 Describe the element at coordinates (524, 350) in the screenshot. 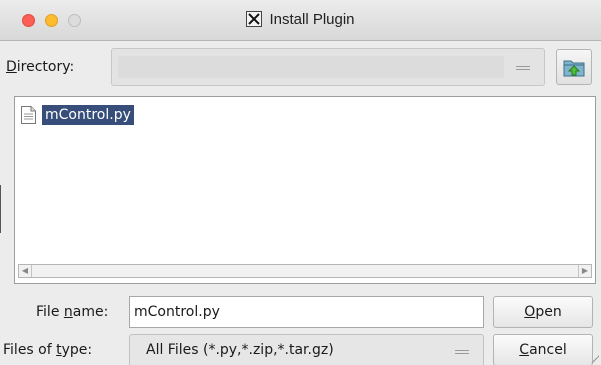

I see `cancel-mnemonic: C` at that location.